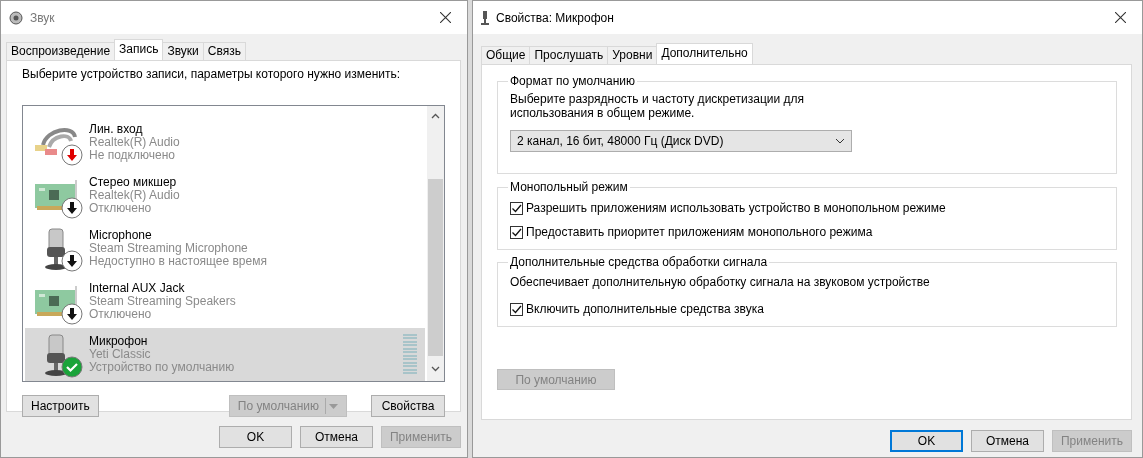 Image resolution: width=1143 pixels, height=458 pixels. What do you see at coordinates (681, 141) in the screenshot?
I see `format-dropdown: 2 канал, 16 бит, 48000 Гц (Диск DVD)` at bounding box center [681, 141].